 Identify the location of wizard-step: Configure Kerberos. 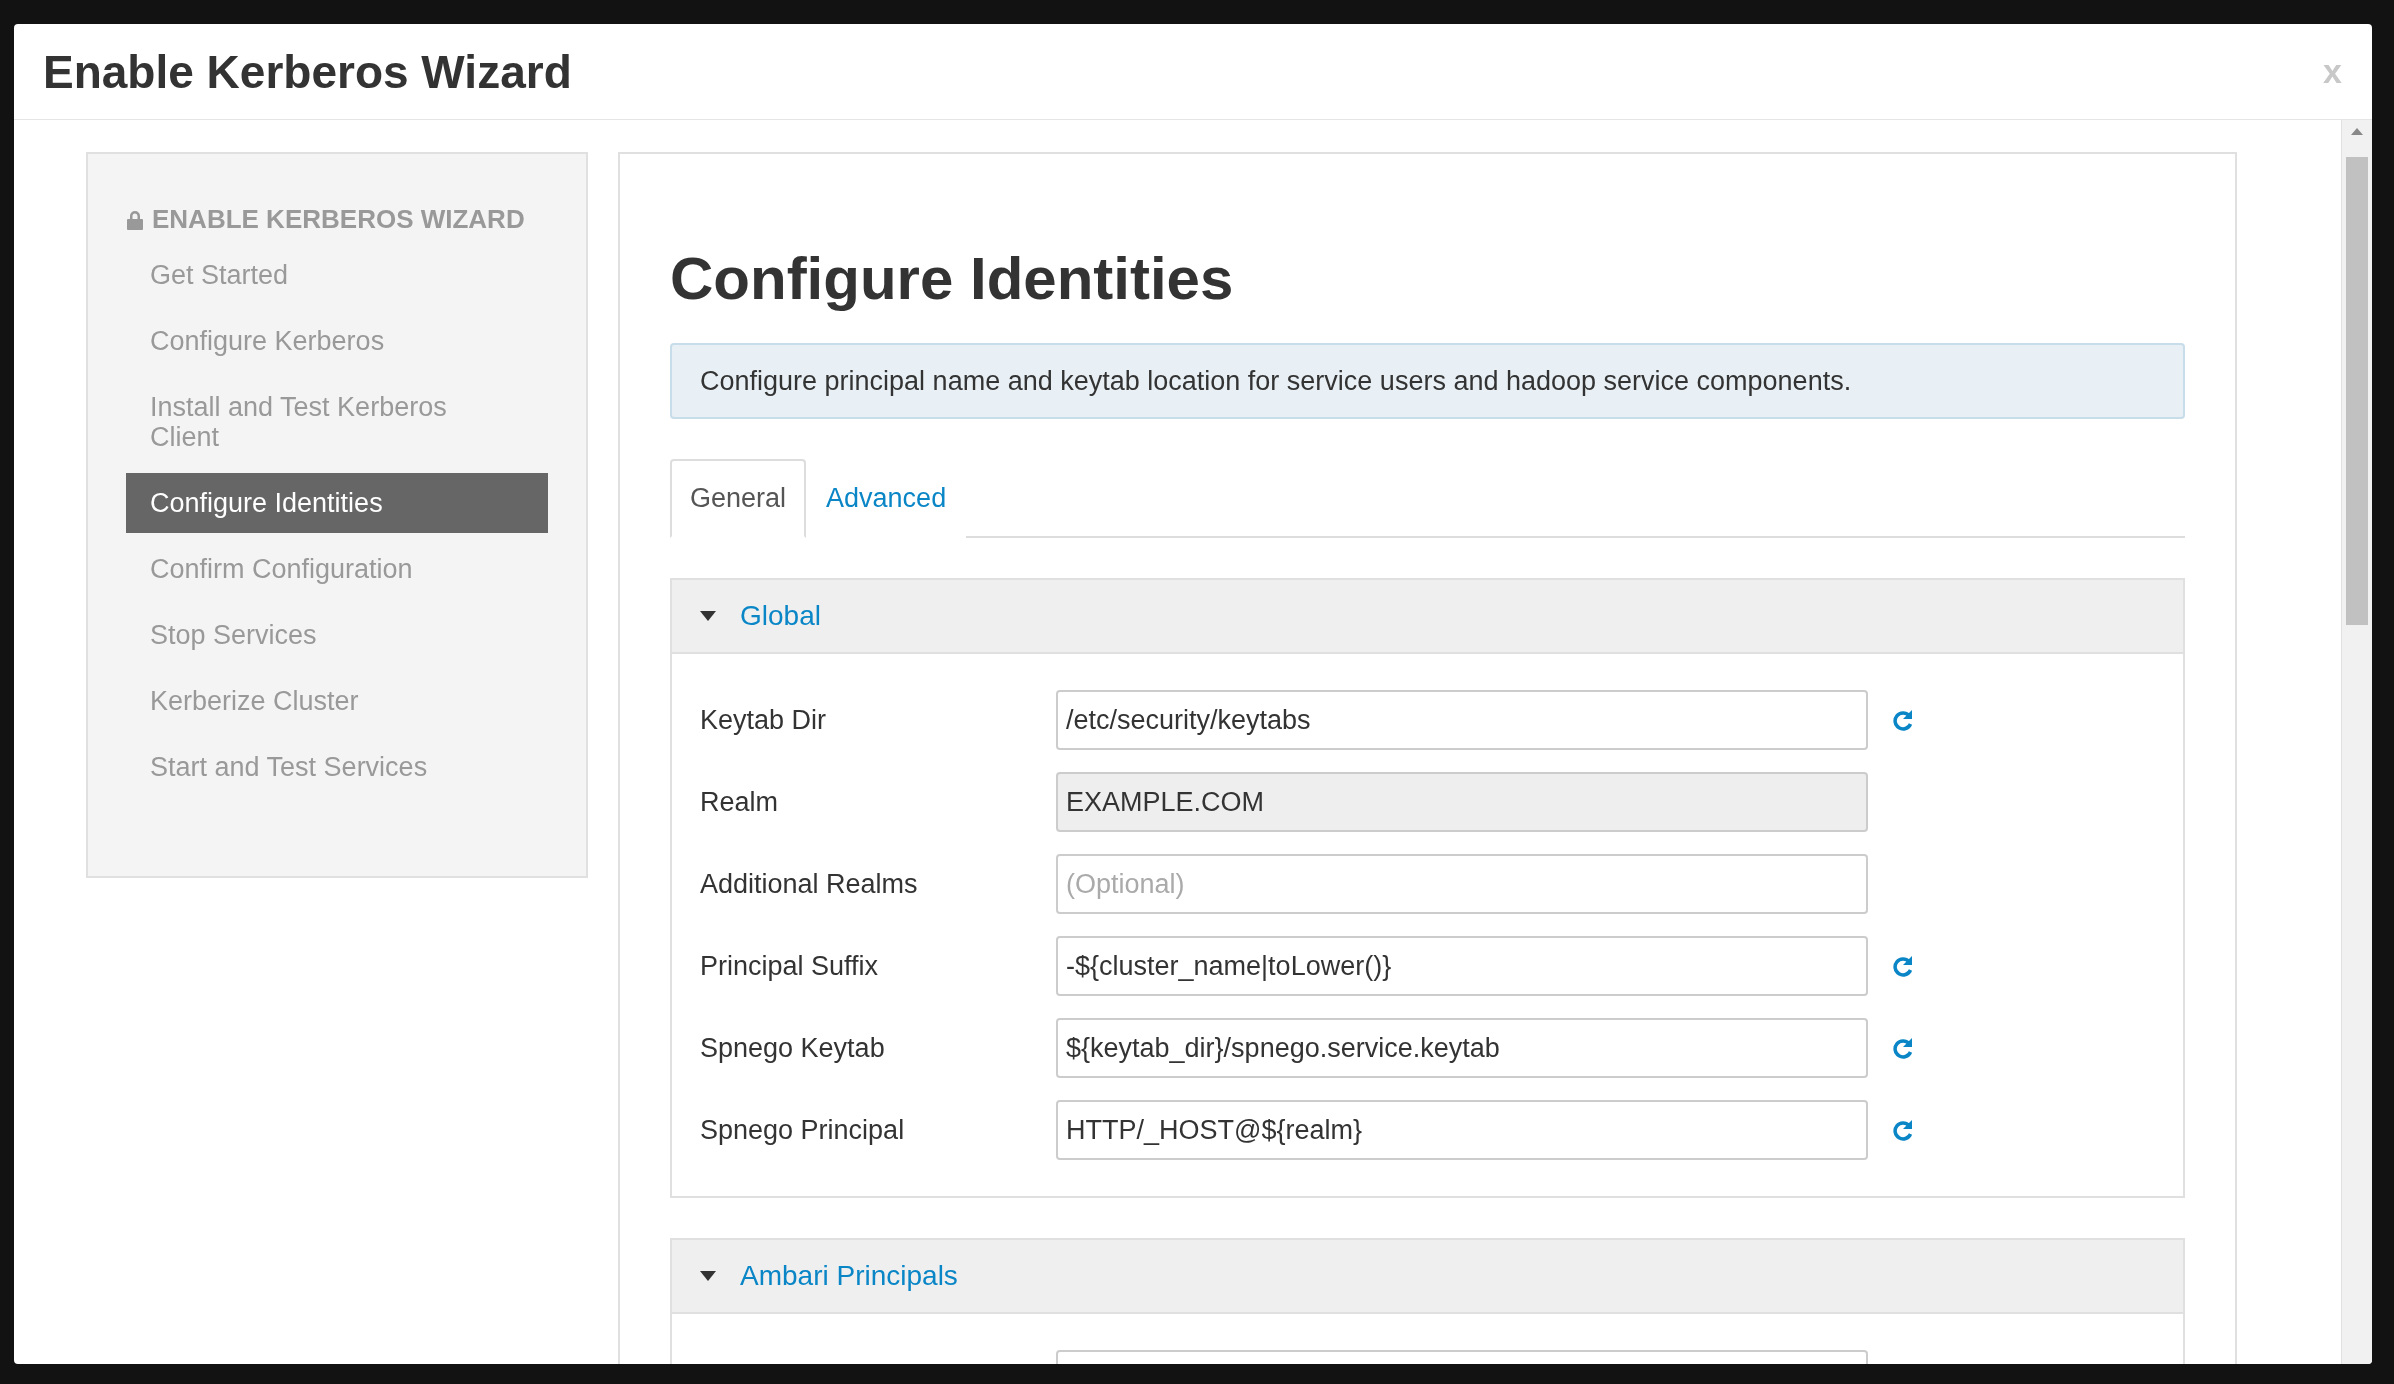
(337, 341).